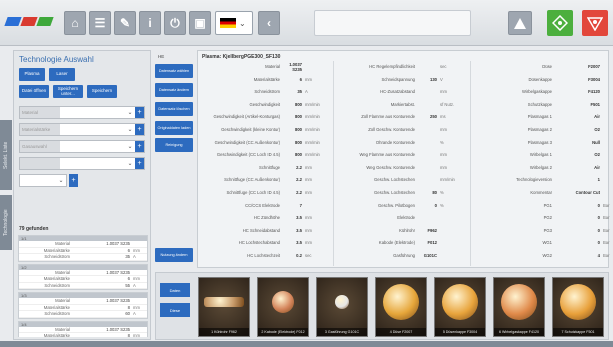 This screenshot has height=347, width=613. What do you see at coordinates (543, 142) in the screenshot?
I see `detail-row: Plasmagas 3 Null` at bounding box center [543, 142].